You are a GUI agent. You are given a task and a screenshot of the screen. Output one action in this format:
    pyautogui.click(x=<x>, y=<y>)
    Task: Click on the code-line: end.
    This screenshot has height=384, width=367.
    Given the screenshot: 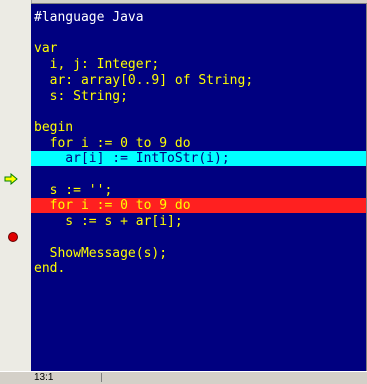 What is the action you would take?
    pyautogui.click(x=198, y=268)
    